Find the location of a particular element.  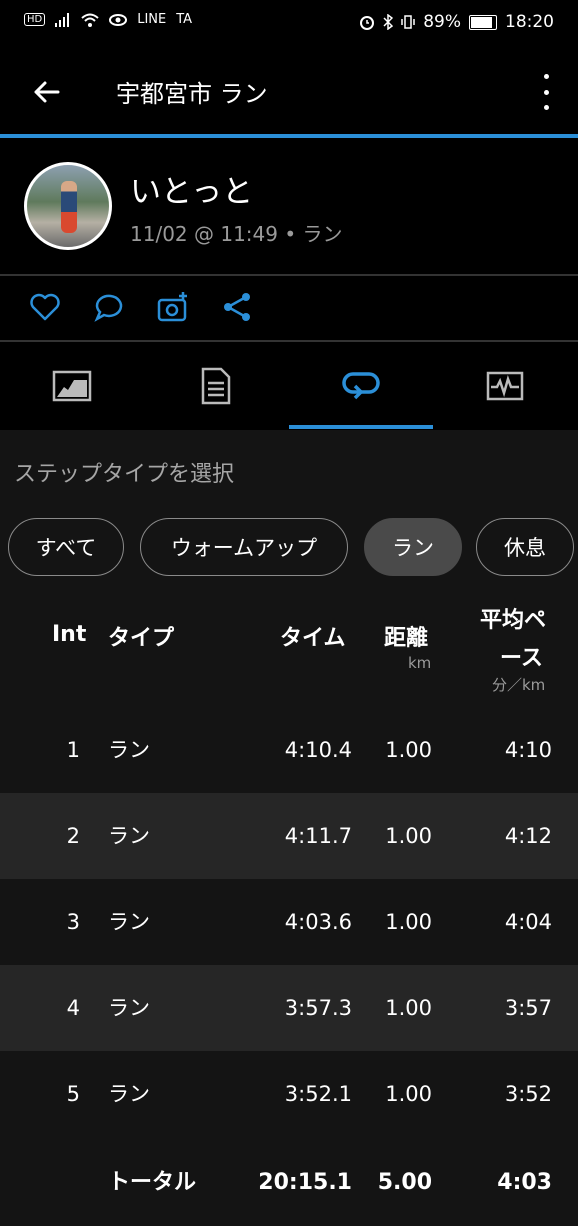

cell-time: 4:10.4 is located at coordinates (318, 750).